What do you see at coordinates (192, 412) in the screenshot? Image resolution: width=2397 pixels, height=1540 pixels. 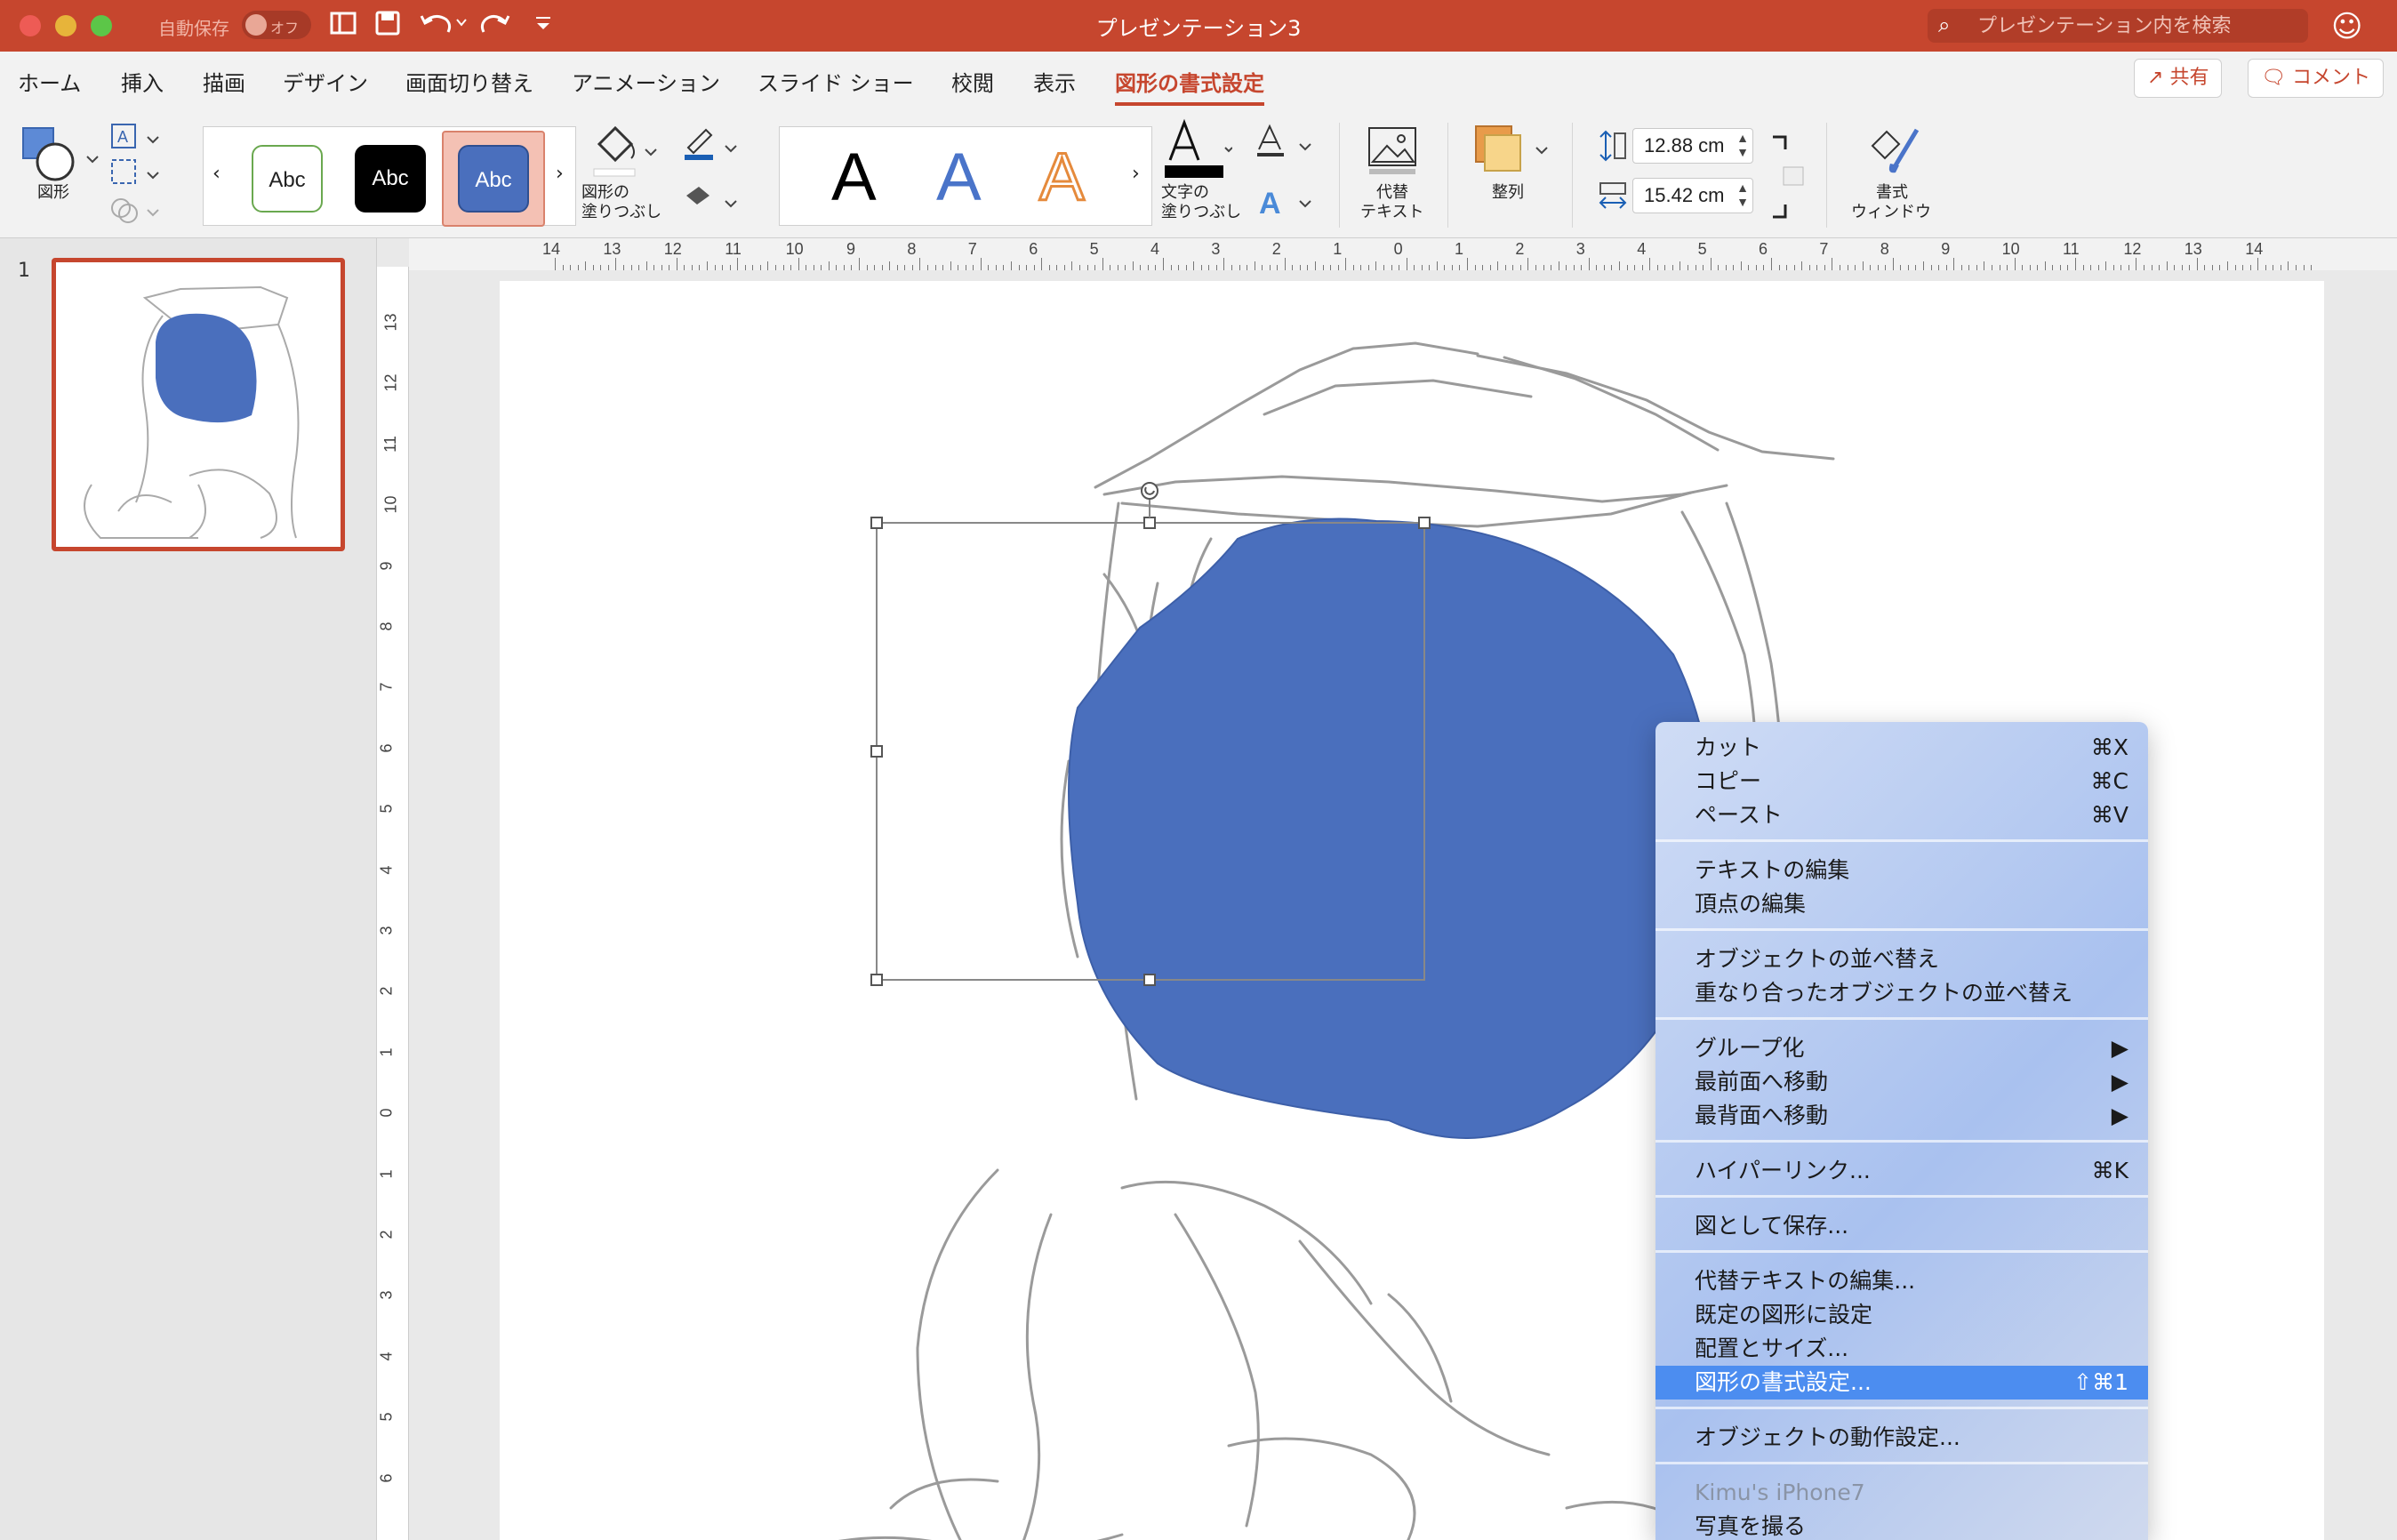 I see `thumbnail-sketch` at bounding box center [192, 412].